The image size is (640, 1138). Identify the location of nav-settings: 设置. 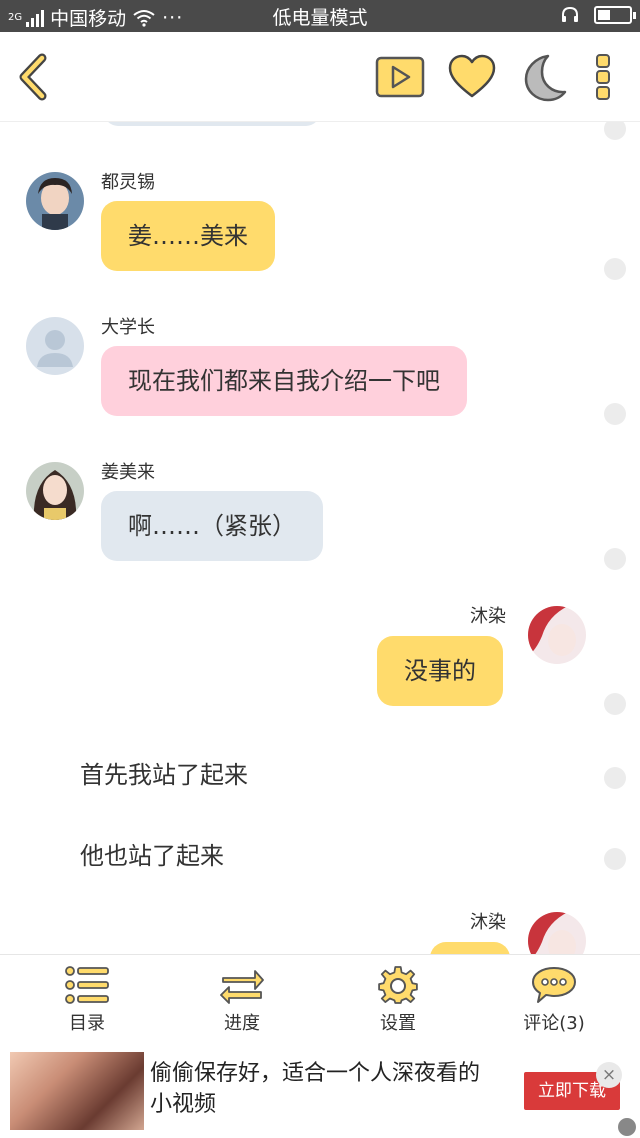
(398, 1000).